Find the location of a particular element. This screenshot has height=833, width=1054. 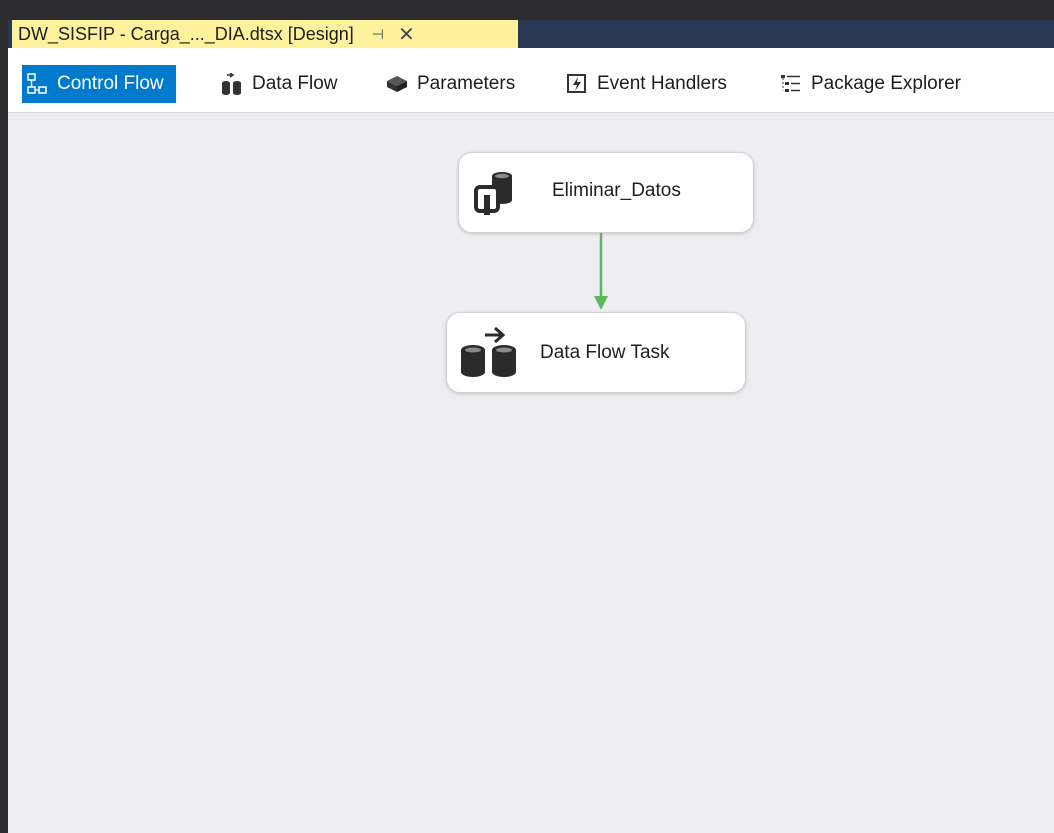

task-data-flow-label: Data Flow Task is located at coordinates (605, 352).